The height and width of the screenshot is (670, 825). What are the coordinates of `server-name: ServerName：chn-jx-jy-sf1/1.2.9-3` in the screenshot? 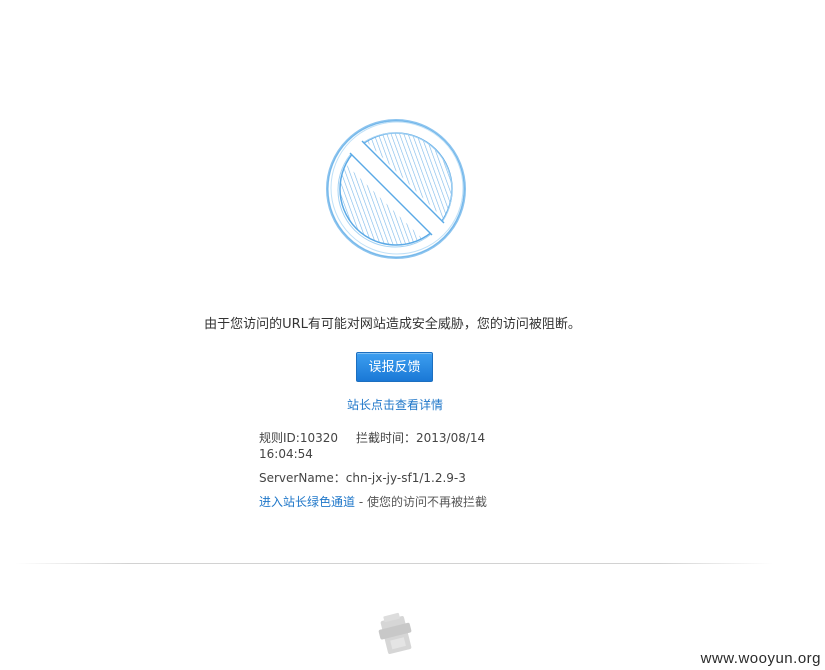 It's located at (362, 478).